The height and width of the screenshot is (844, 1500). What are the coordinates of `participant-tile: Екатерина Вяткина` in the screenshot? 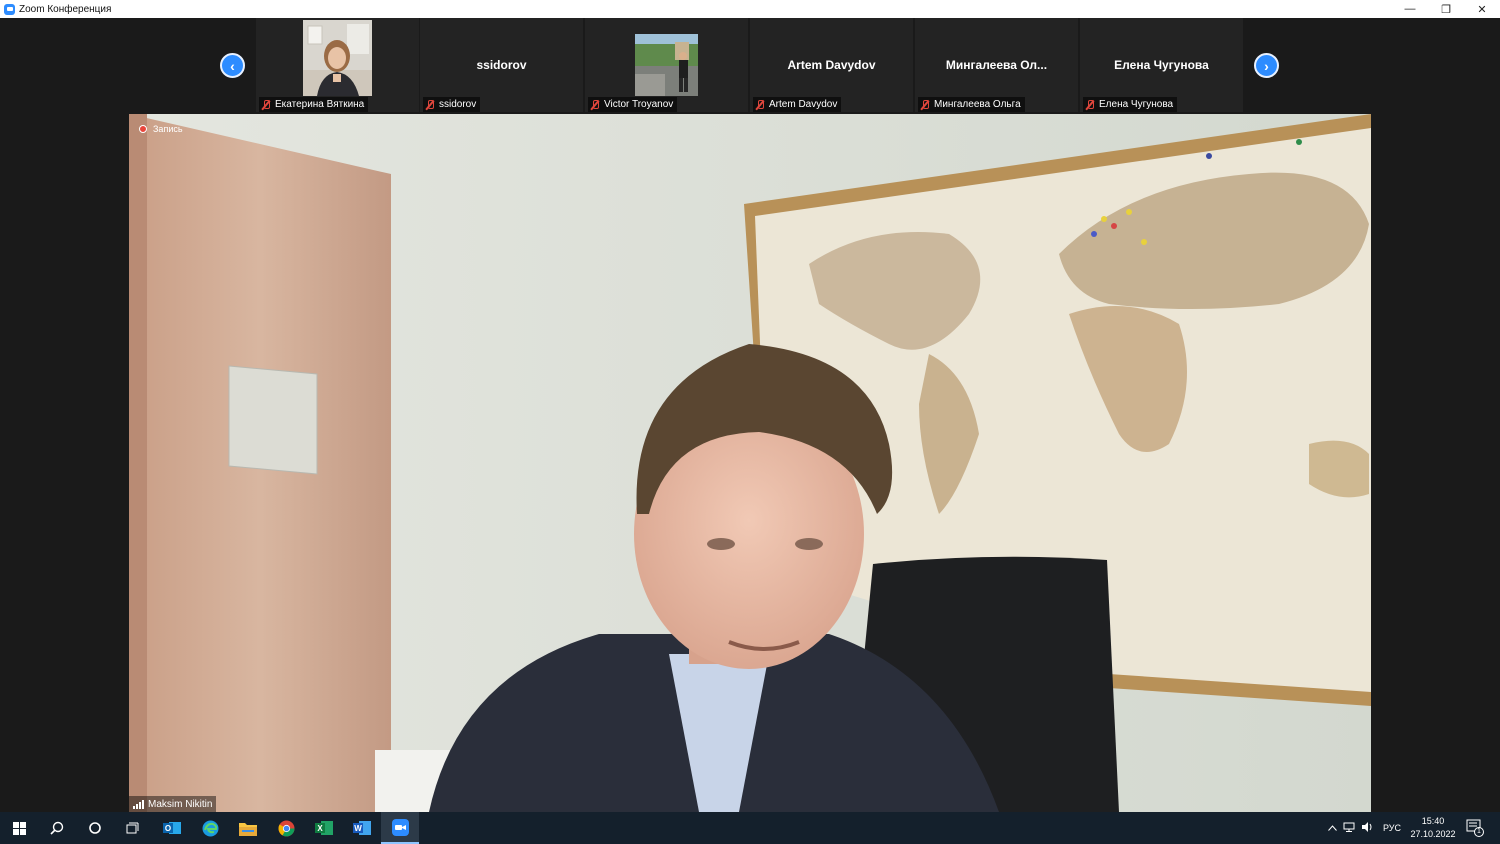 It's located at (337, 65).